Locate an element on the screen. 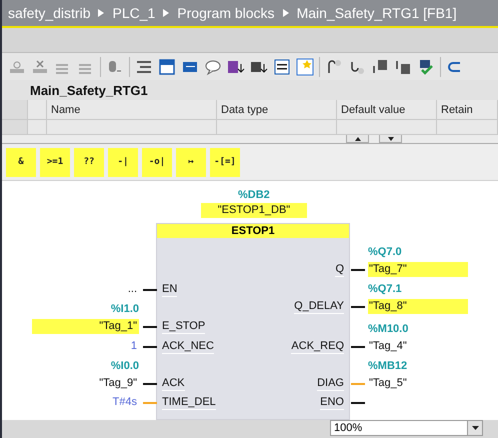 The height and width of the screenshot is (438, 498). instance-address: %DB2 is located at coordinates (254, 195).